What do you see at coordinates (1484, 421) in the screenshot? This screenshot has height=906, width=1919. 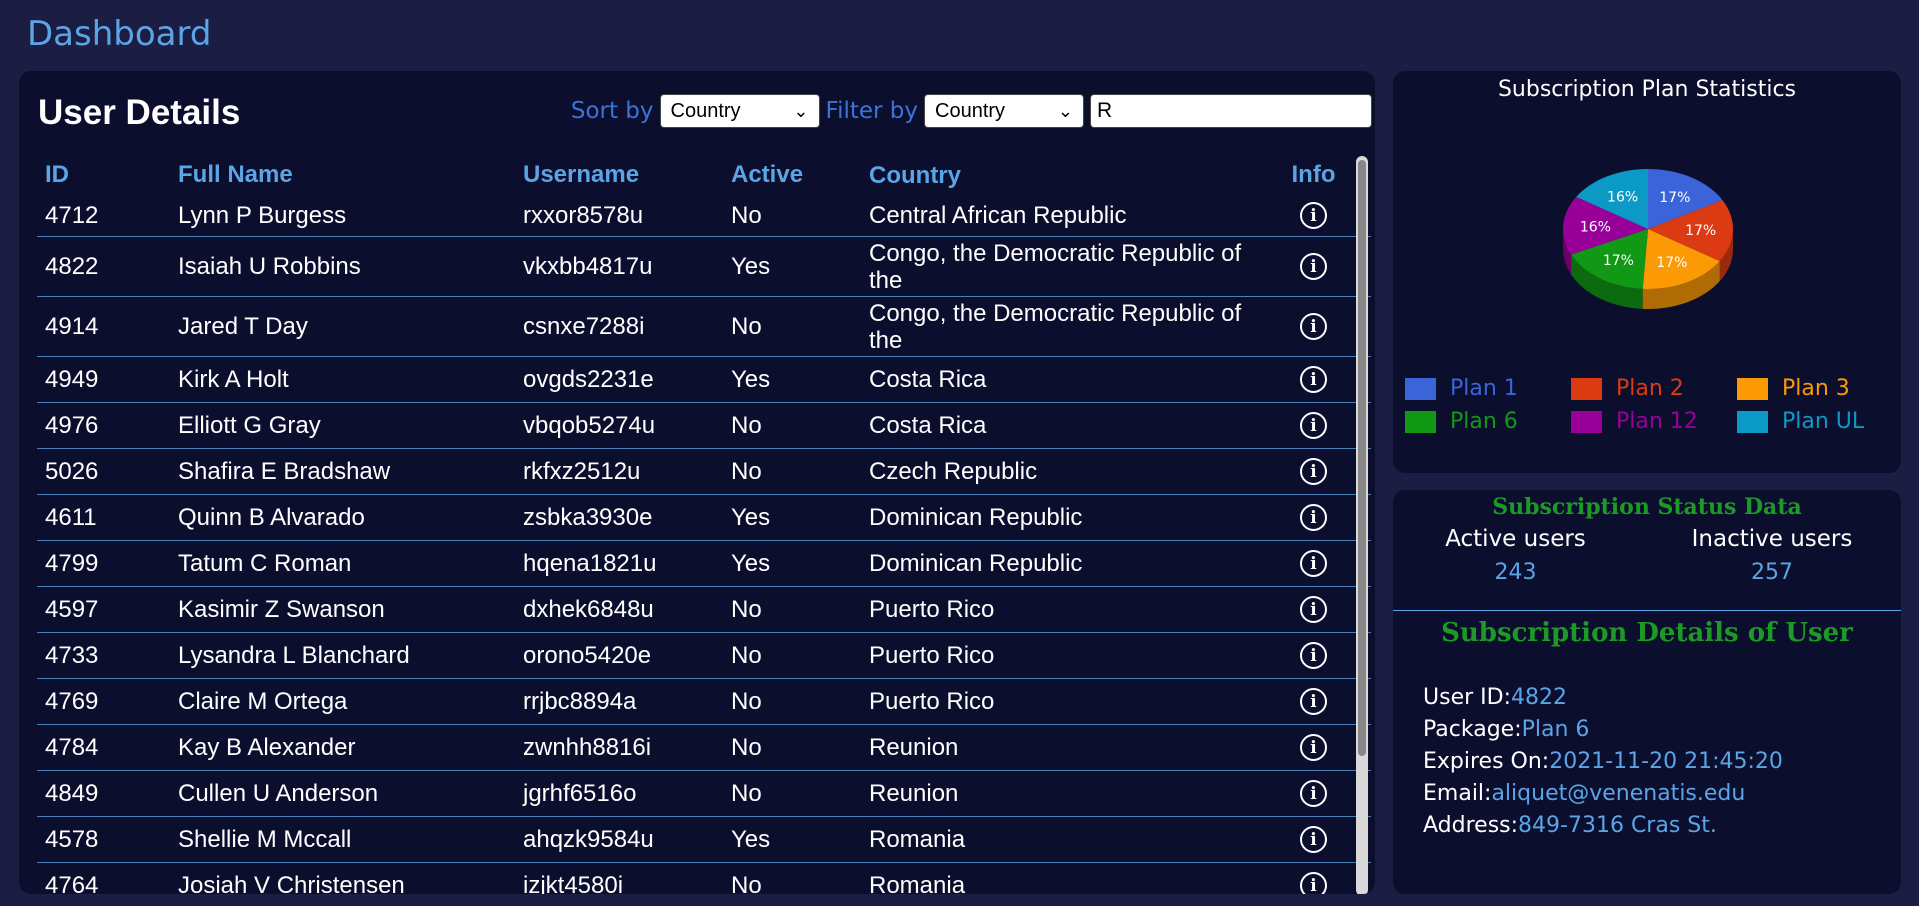 I see `legend-label: Plan 6` at bounding box center [1484, 421].